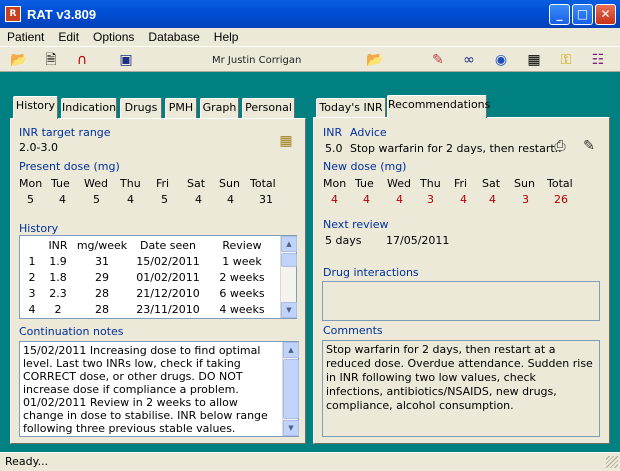 This screenshot has height=471, width=620. What do you see at coordinates (612, 462) in the screenshot?
I see `resize-grip-icon` at bounding box center [612, 462].